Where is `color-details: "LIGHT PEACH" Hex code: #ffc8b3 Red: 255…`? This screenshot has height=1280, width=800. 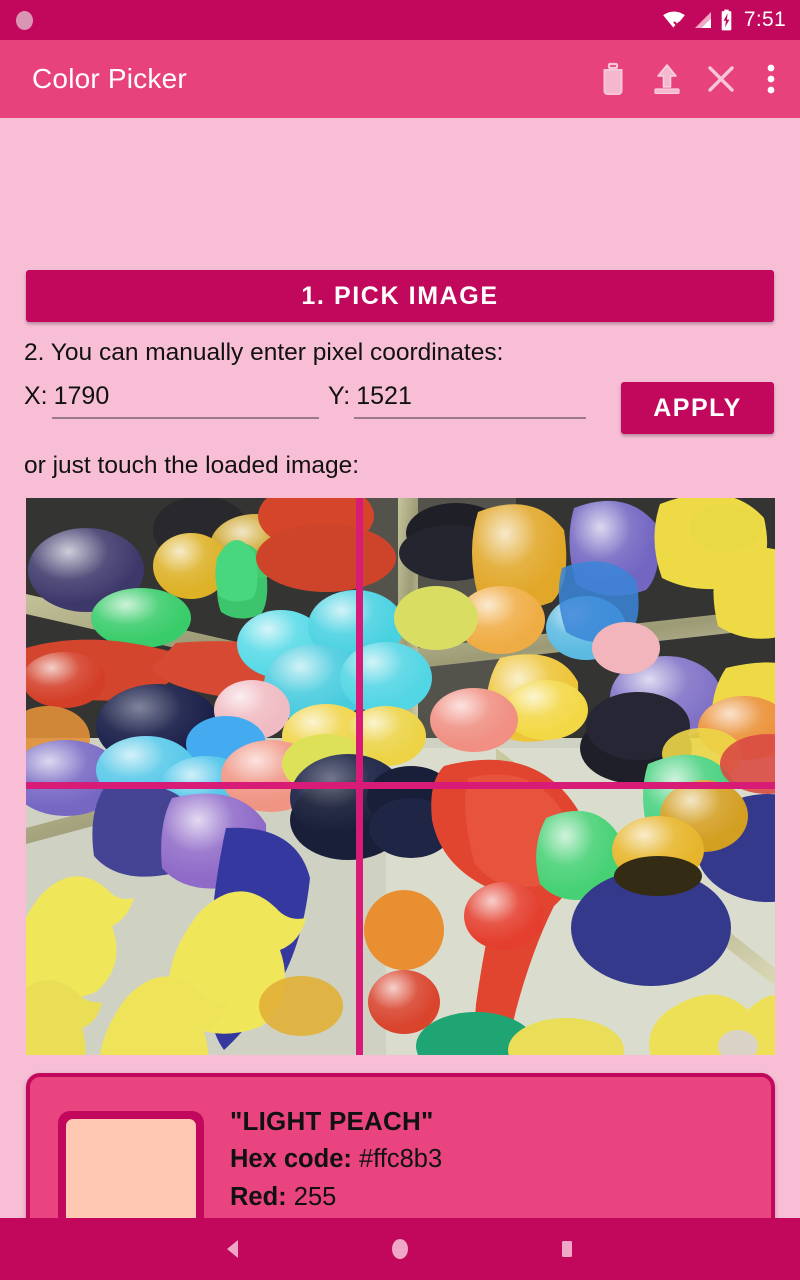 color-details: "LIGHT PEACH" Hex code: #ffc8b3 Red: 255… is located at coordinates (336, 1160).